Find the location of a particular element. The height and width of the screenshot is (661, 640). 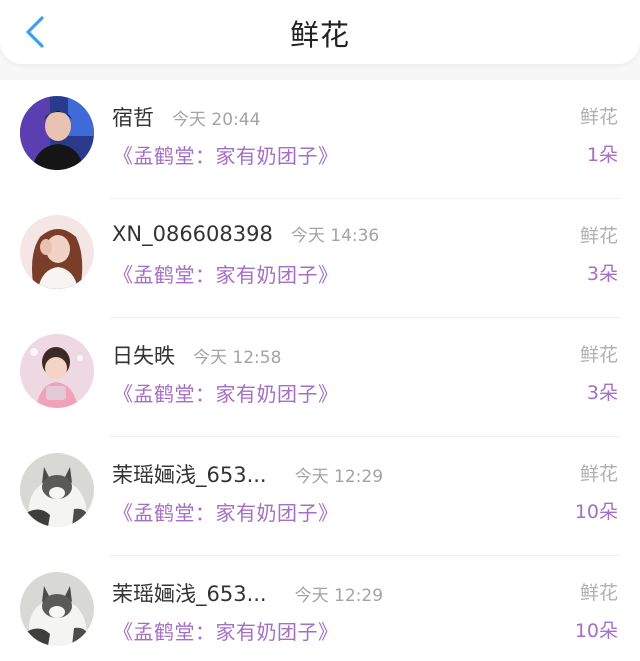

name-line: 日失昳 今天 12:58 is located at coordinates (196, 355).